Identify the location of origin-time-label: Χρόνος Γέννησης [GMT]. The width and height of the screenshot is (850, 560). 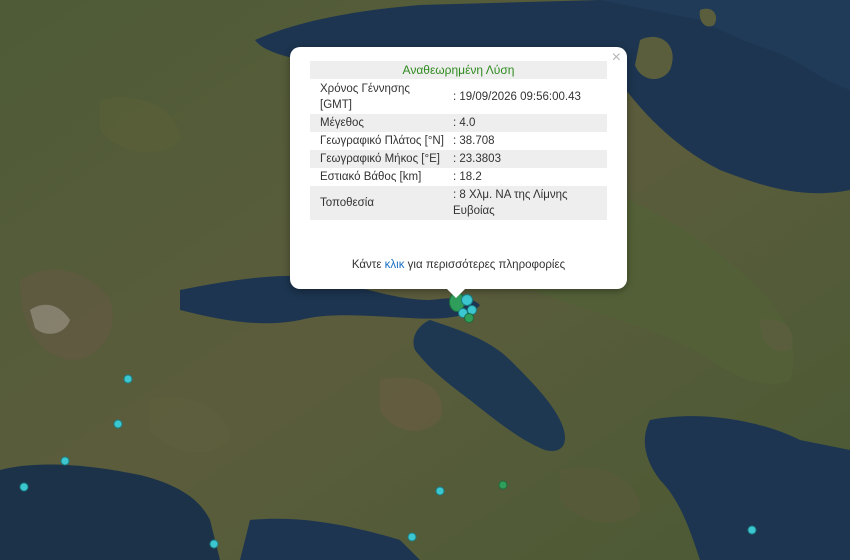
(365, 97).